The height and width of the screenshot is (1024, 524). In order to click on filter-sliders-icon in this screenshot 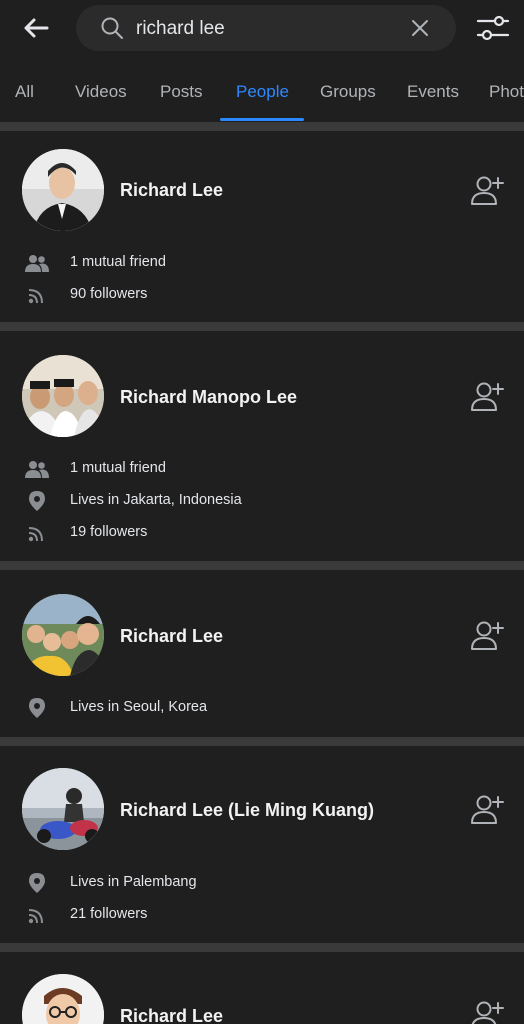, I will do `click(493, 28)`.